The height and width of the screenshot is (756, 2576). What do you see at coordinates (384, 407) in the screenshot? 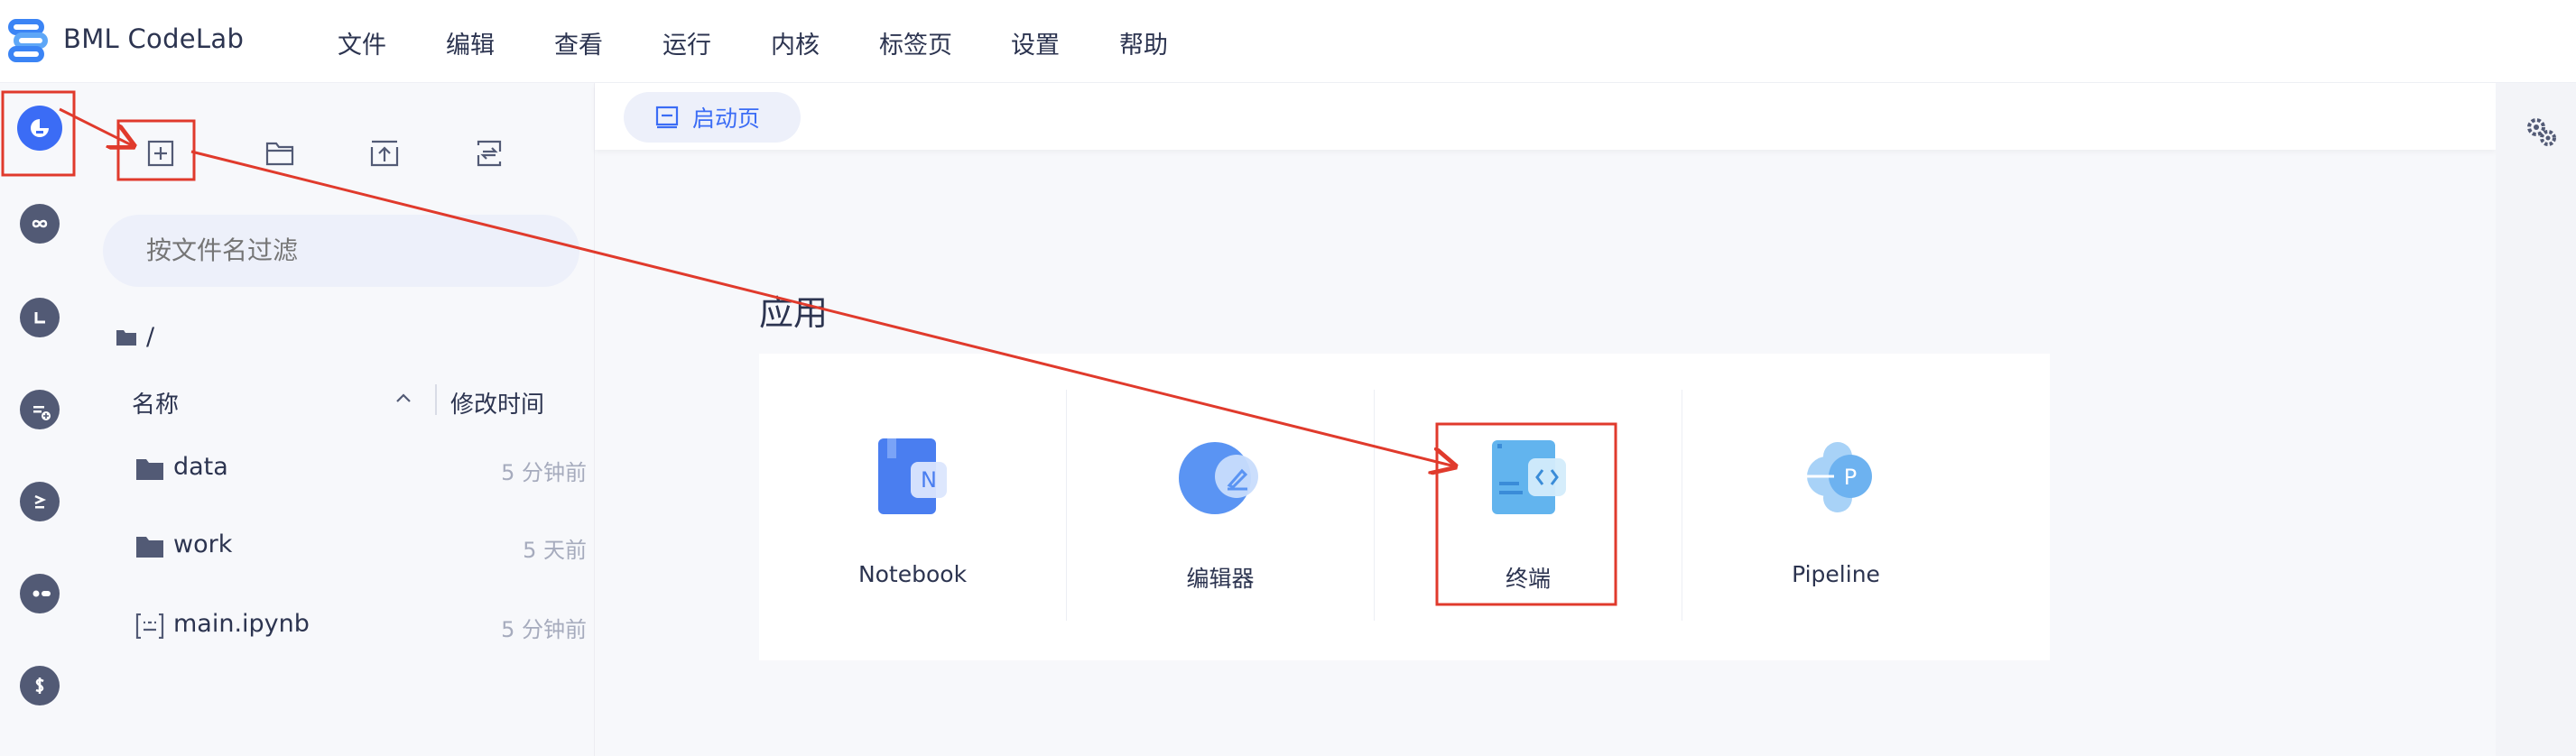
I see `file-list-header: 名称 修改时间` at bounding box center [384, 407].